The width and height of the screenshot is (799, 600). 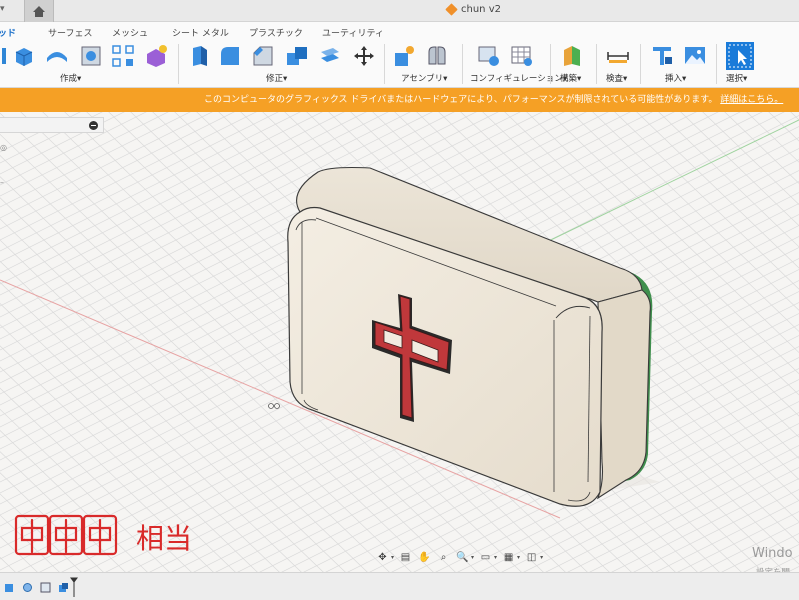 I want to click on windows-watermark: Windo, so click(x=772, y=553).